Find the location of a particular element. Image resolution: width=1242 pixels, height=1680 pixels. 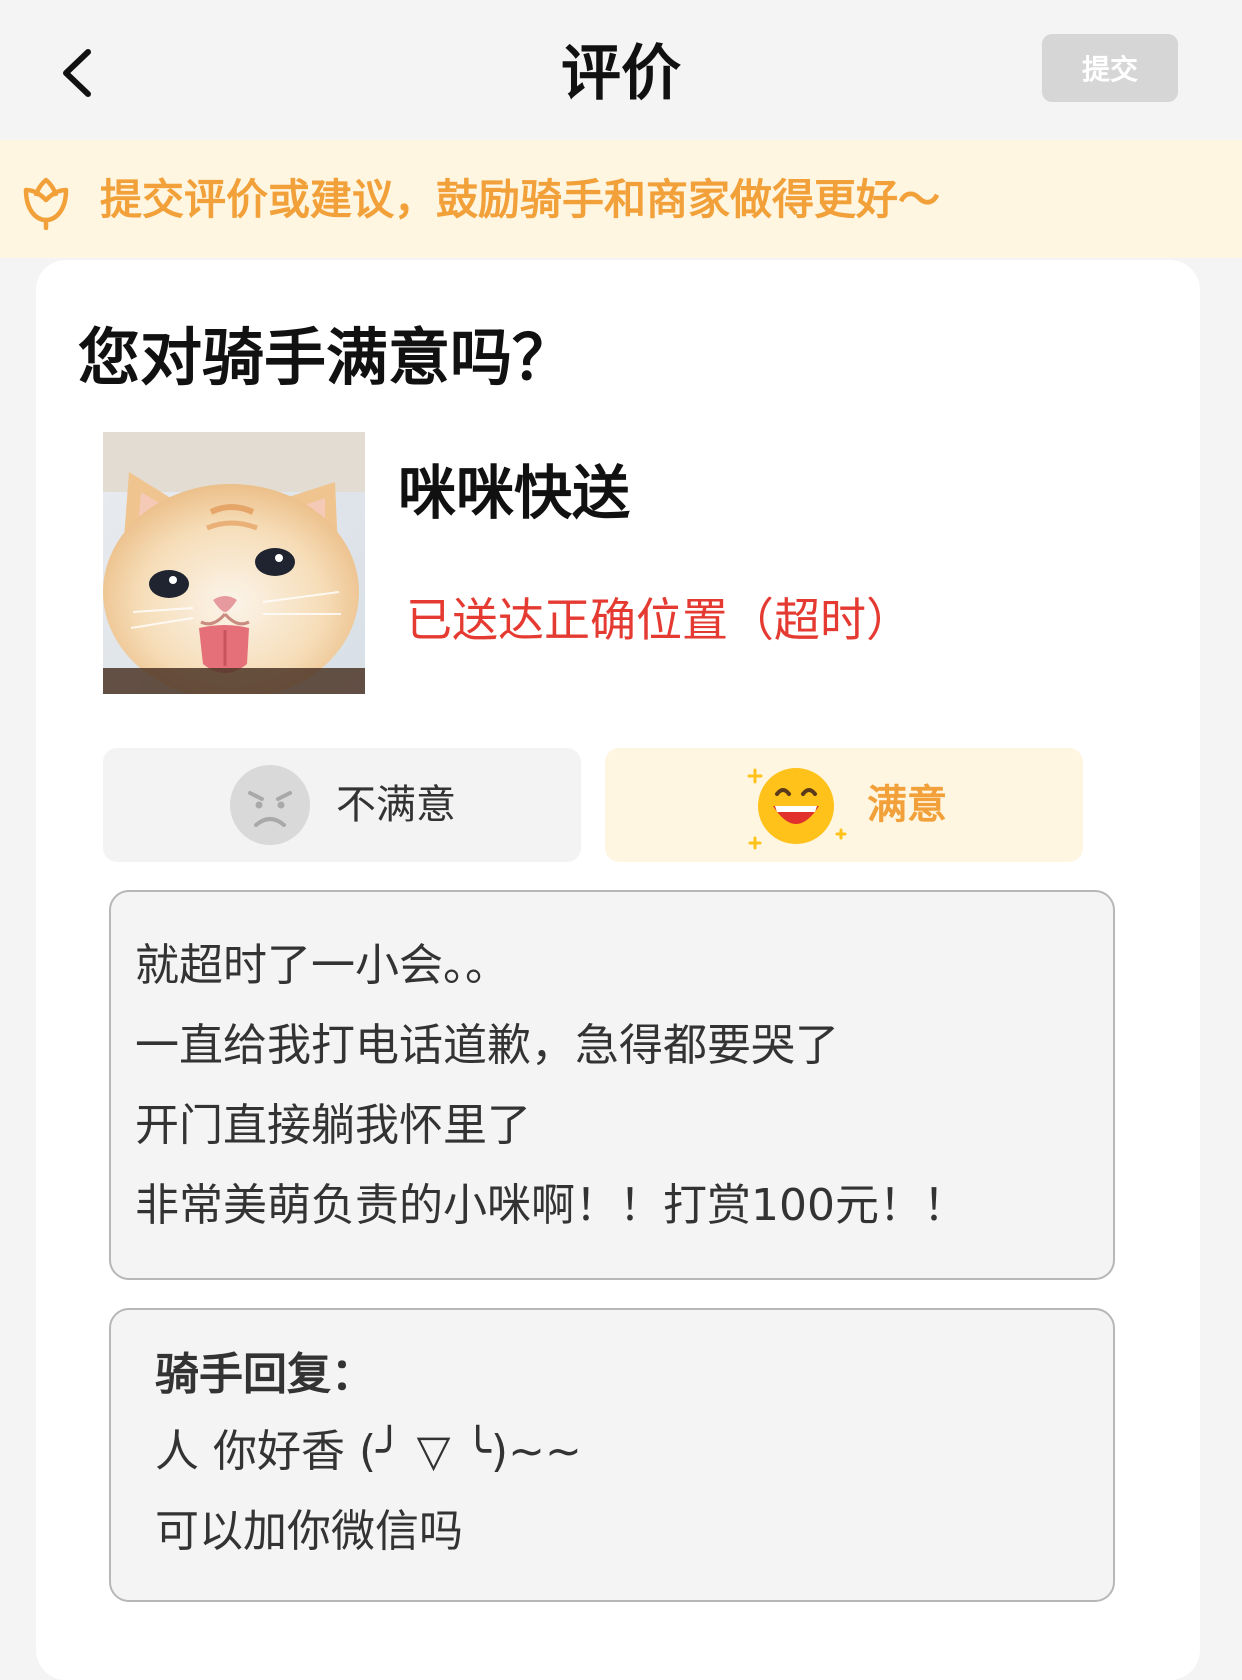

reply-line: 可以加你微信吗 is located at coordinates (309, 1531).